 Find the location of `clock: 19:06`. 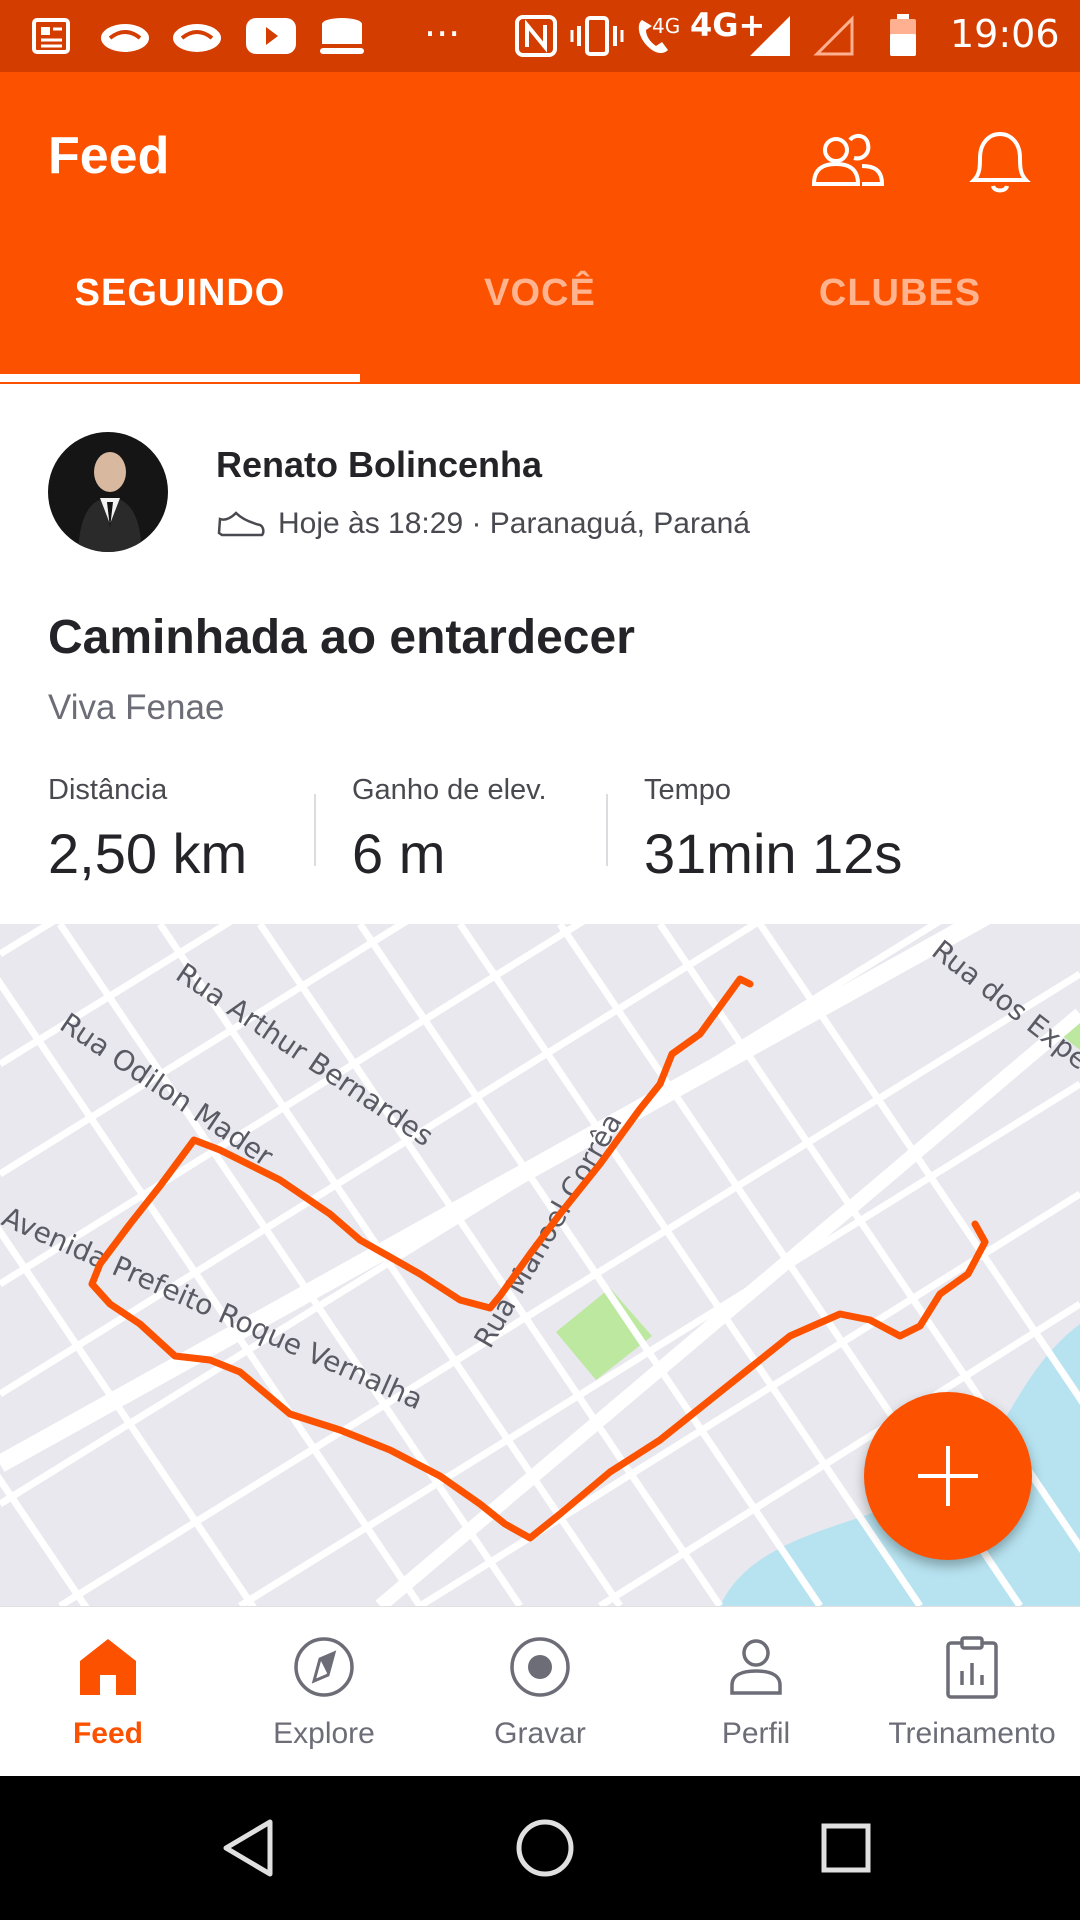

clock: 19:06 is located at coordinates (1005, 34).